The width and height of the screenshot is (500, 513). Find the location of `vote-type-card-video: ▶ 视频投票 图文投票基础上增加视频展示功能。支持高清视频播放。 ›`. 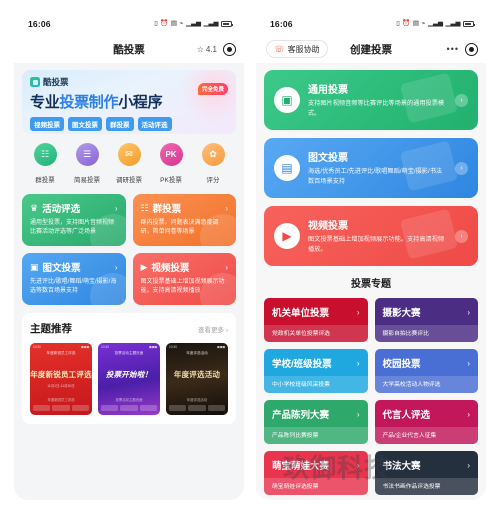

vote-type-card-video: ▶ 视频投票 图文投票基础上增加视频展示功能。支持高清视频播放。 › is located at coordinates (371, 236).